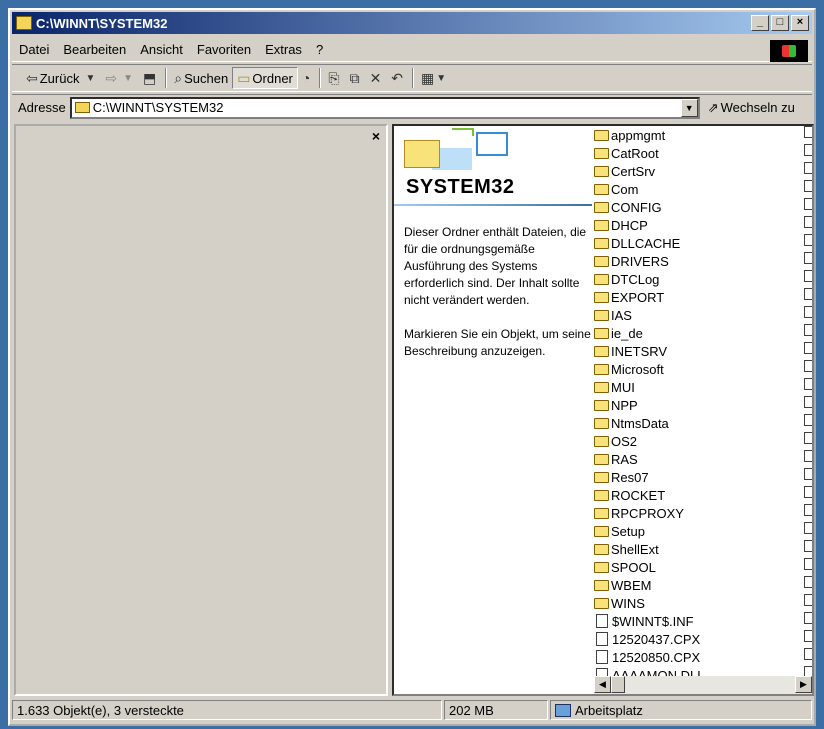 This screenshot has width=824, height=729. Describe the element at coordinates (413, 78) in the screenshot. I see `toolbar-separator` at that location.